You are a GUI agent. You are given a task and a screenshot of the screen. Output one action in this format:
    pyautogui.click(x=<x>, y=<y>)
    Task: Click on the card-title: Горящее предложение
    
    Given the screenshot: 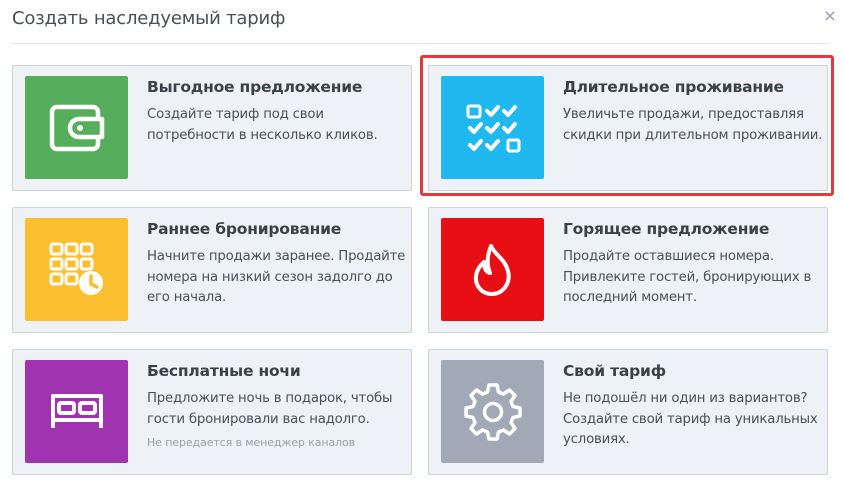 What is the action you would take?
    pyautogui.click(x=666, y=229)
    